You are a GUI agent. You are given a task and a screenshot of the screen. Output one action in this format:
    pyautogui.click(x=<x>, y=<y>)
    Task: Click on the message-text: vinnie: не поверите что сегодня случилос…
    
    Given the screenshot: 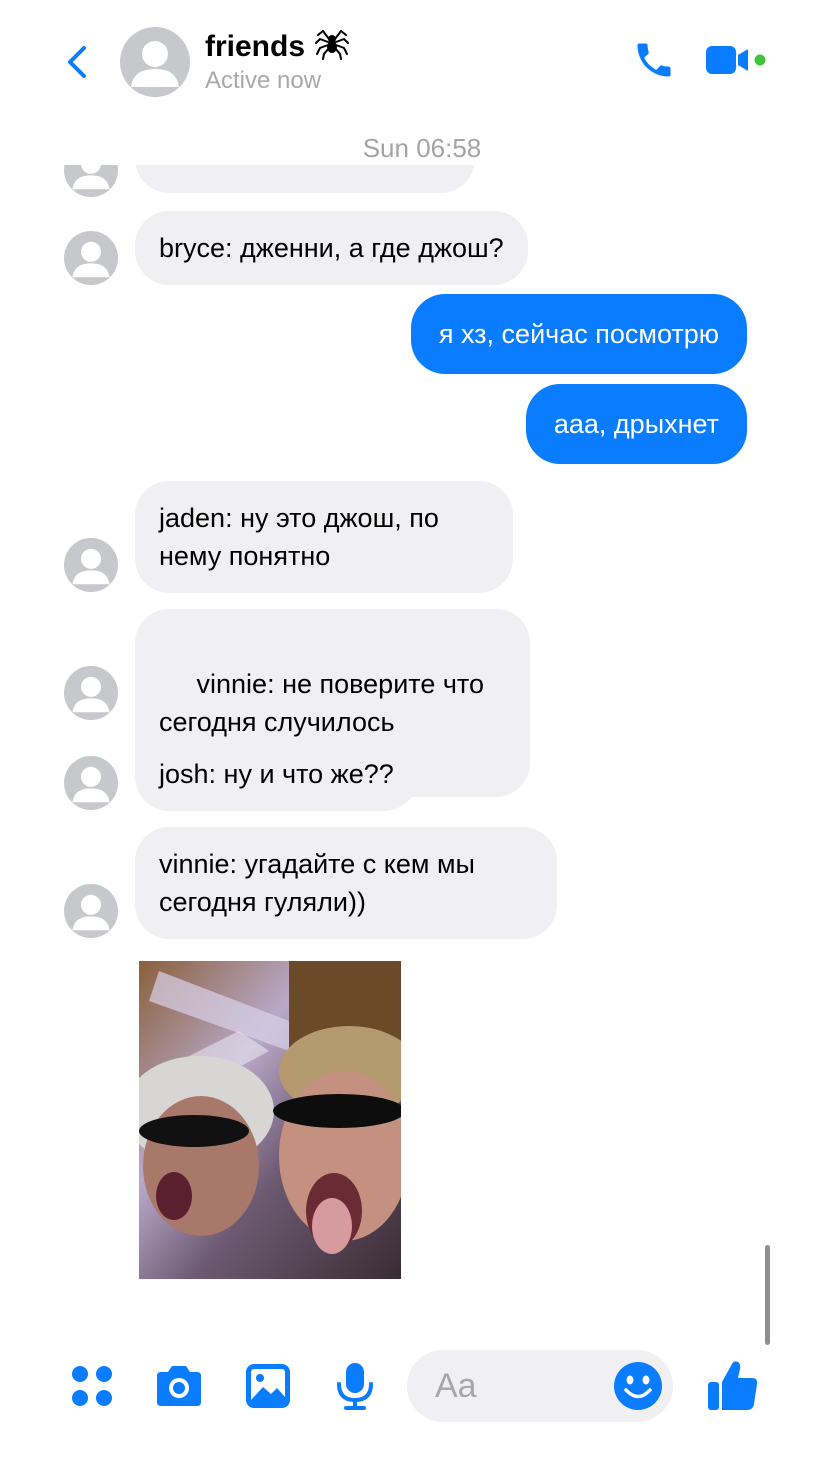 What is the action you would take?
    pyautogui.click(x=325, y=703)
    